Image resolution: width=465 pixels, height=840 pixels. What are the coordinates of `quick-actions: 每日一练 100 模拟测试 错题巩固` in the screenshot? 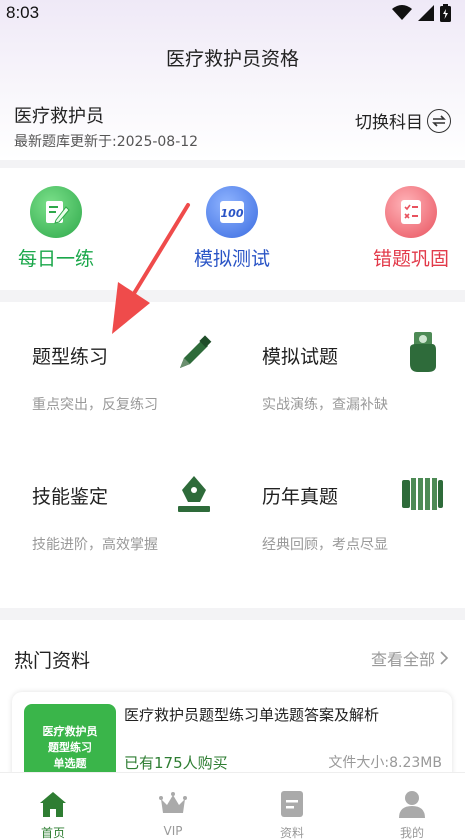 It's located at (232, 229).